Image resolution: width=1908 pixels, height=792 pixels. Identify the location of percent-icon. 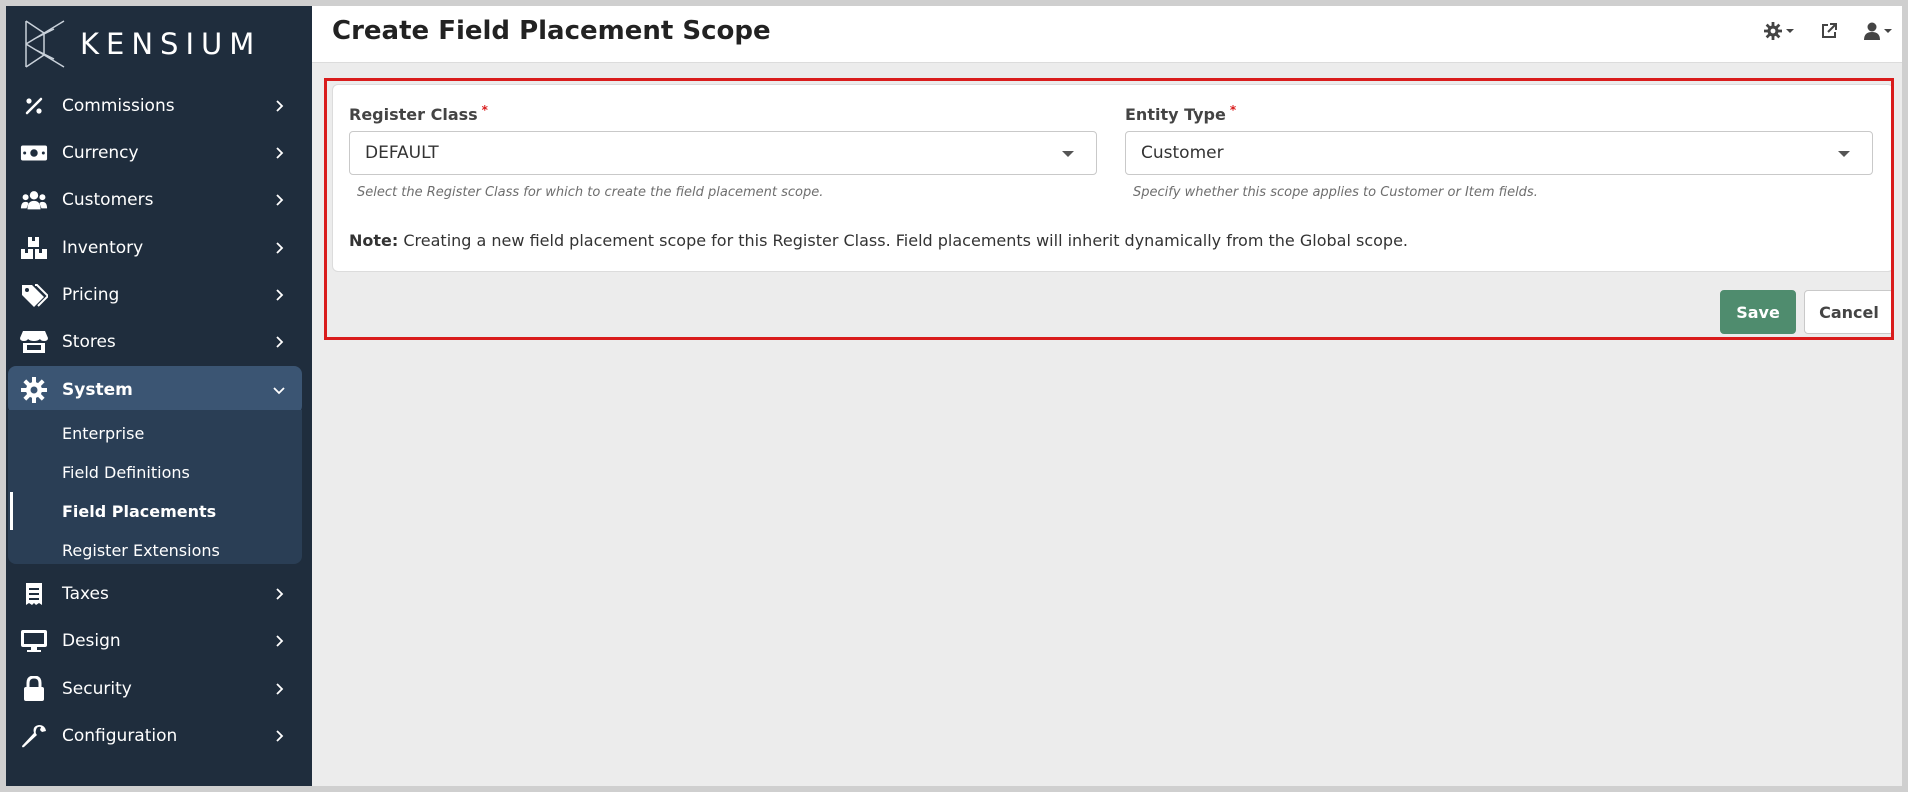
(34, 106).